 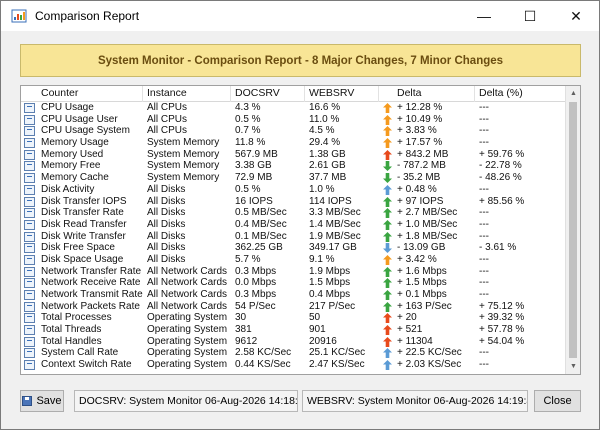 I want to click on table-row: CPU Usage All CPUs 4.3 % 16.6 % + 12.28 % ---, so click(x=293, y=108).